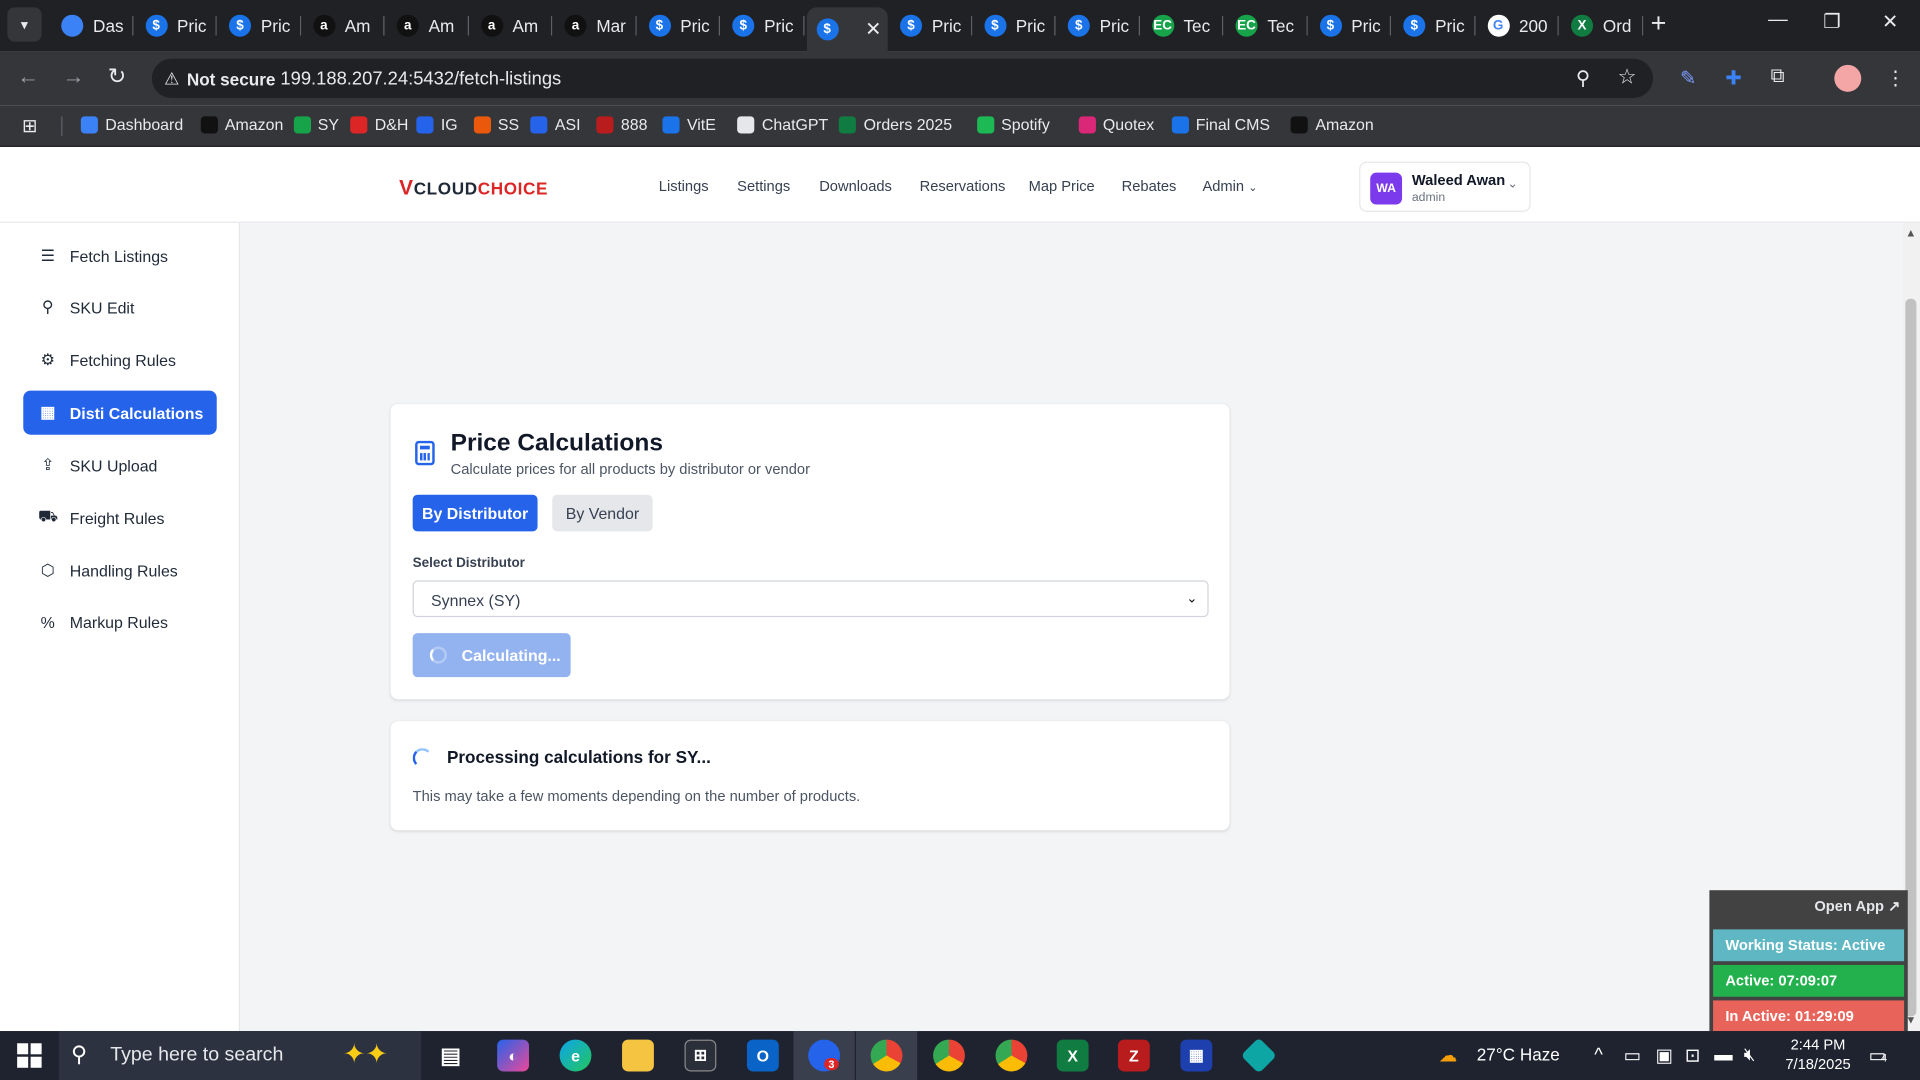 This screenshot has width=1920, height=1080. Describe the element at coordinates (596, 25) in the screenshot. I see `browser-tab: a Mar` at that location.